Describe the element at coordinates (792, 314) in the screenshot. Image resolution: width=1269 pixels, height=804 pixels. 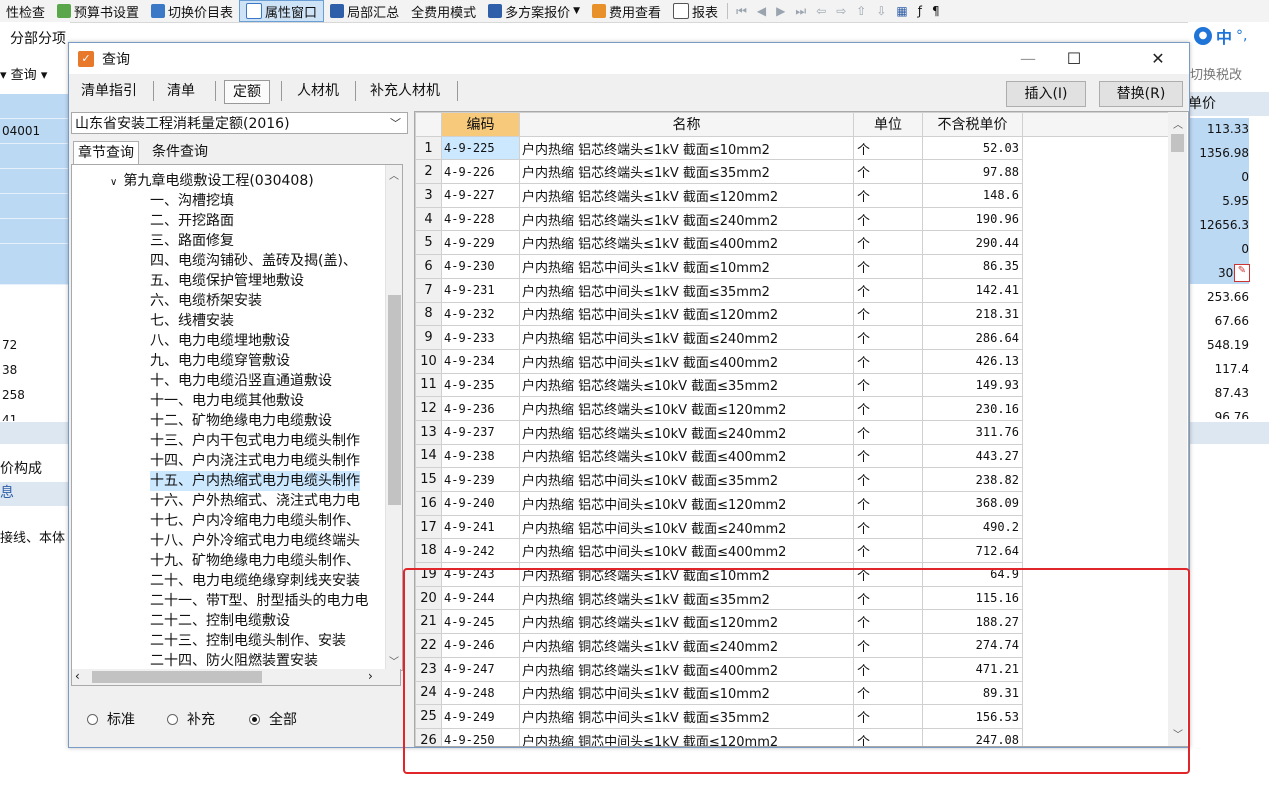
I see `table-row: 8 4-9-232 户内热缩 铝芯中间头≤1kV 截面≤120mm2 个 218.31` at that location.